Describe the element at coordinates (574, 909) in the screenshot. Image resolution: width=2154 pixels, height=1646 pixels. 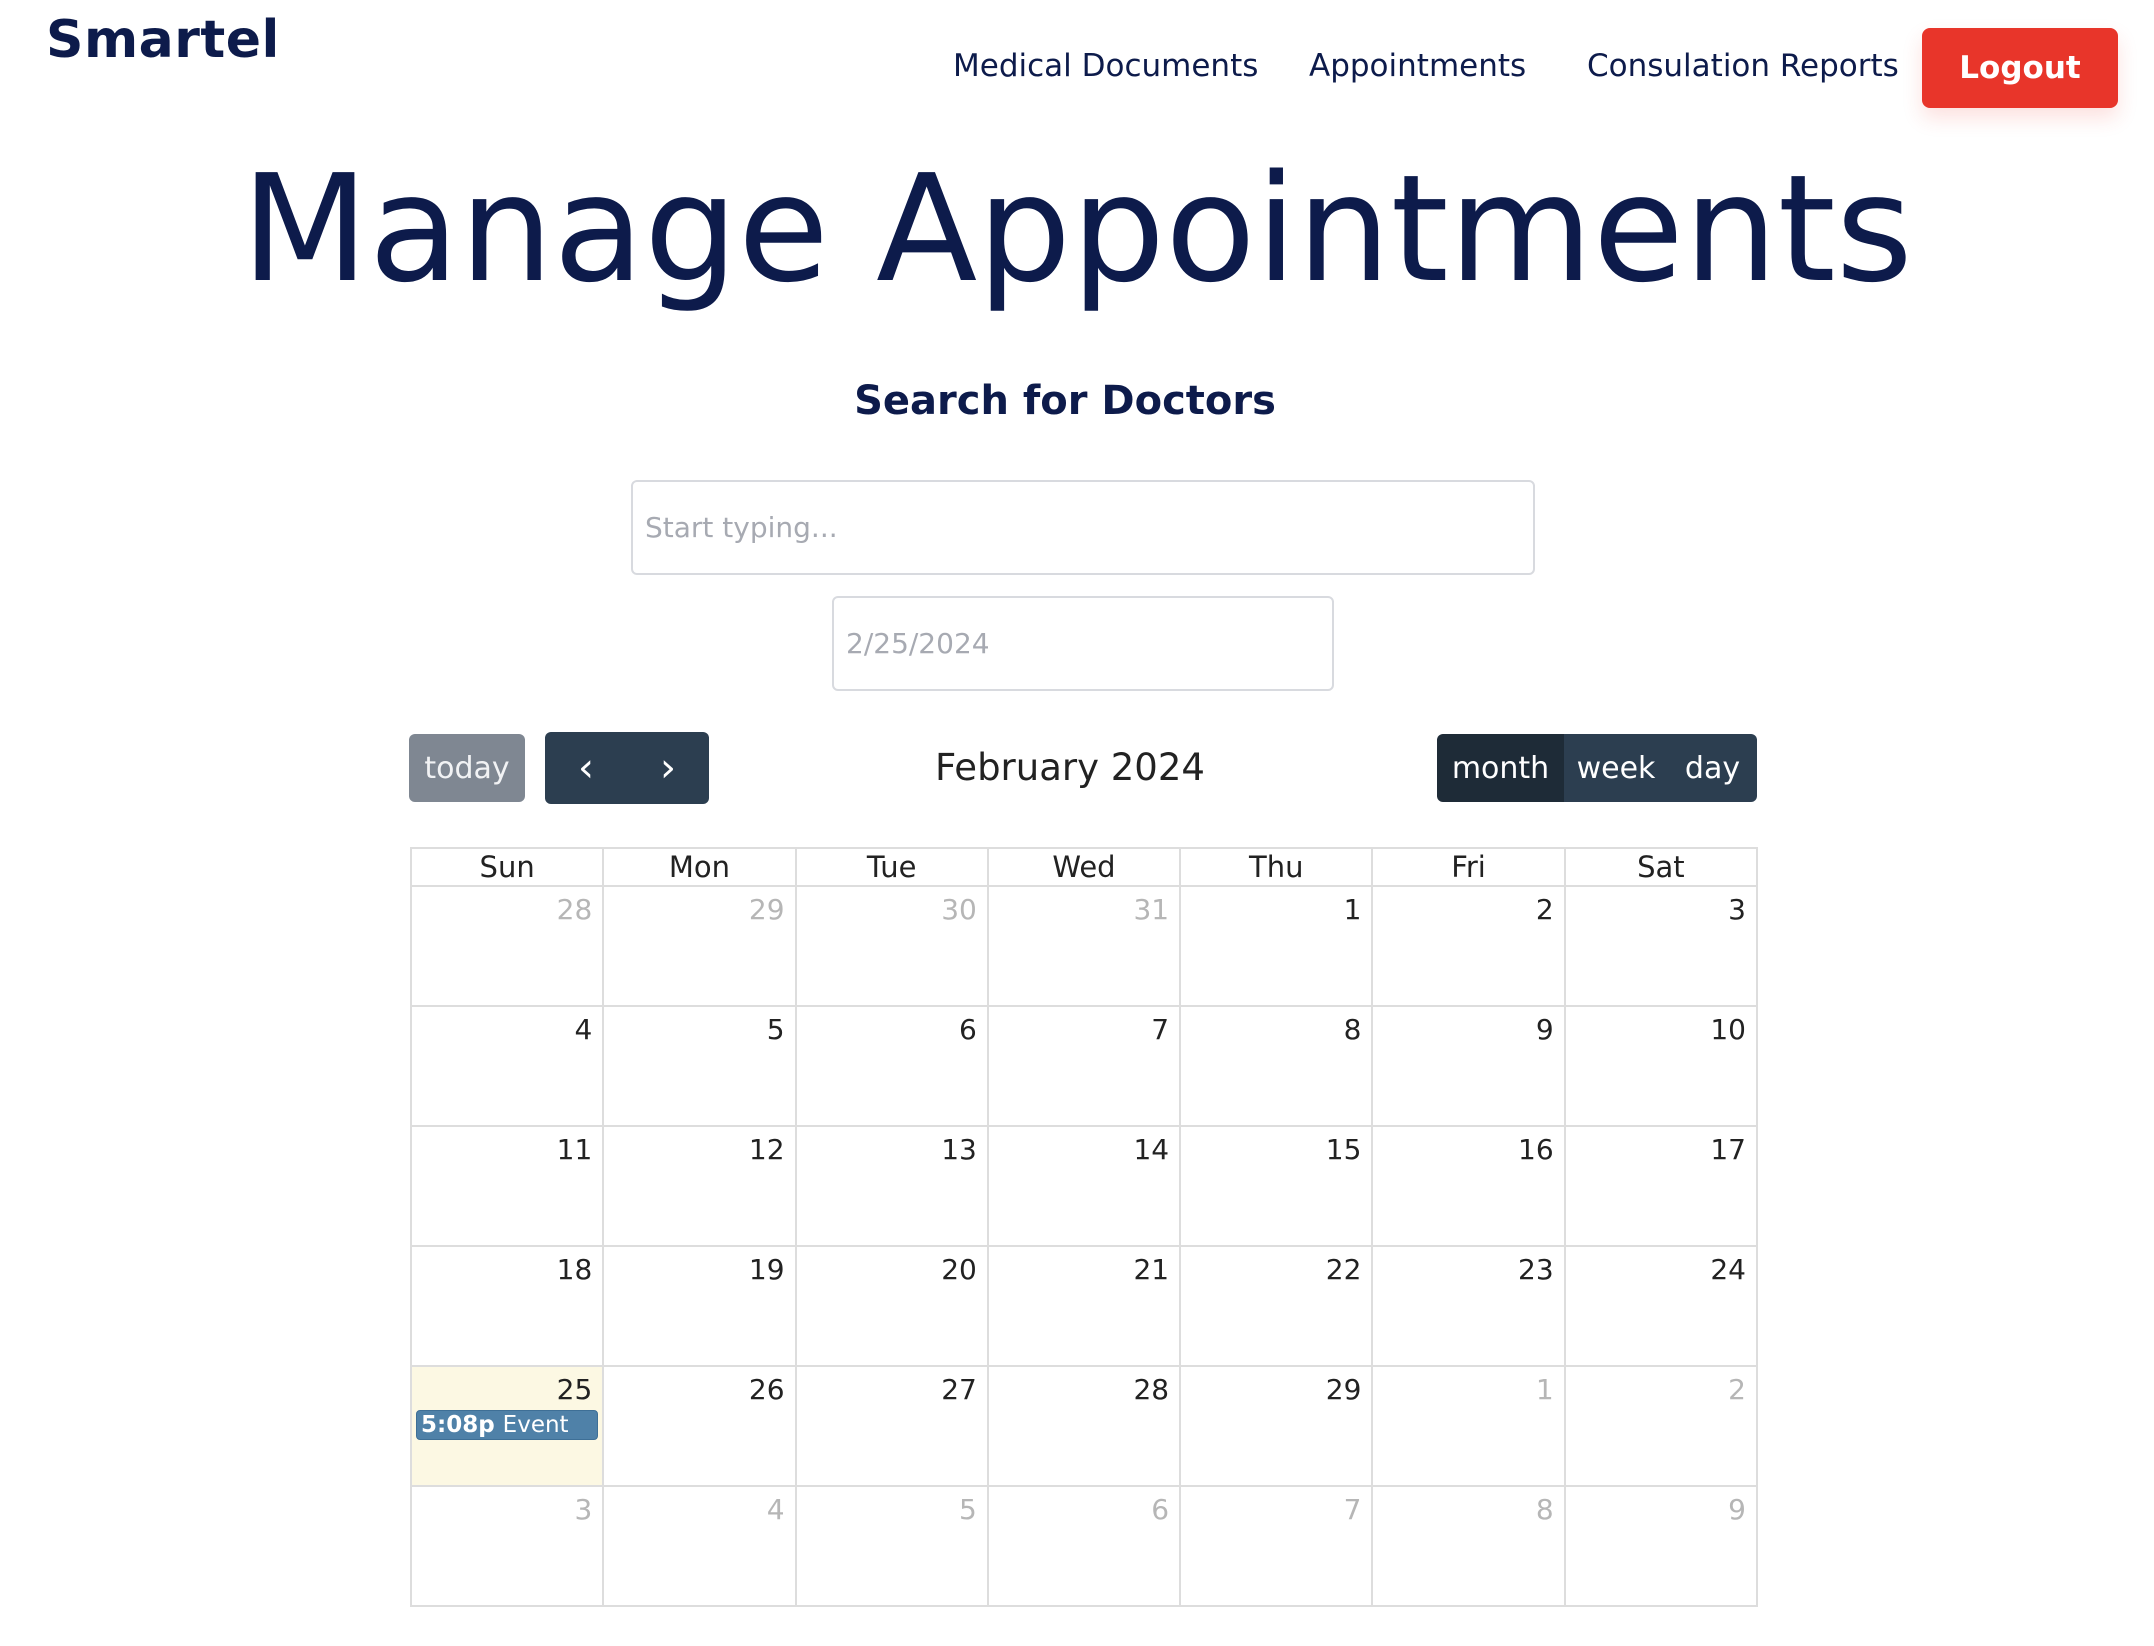
I see `day-number: 28` at that location.